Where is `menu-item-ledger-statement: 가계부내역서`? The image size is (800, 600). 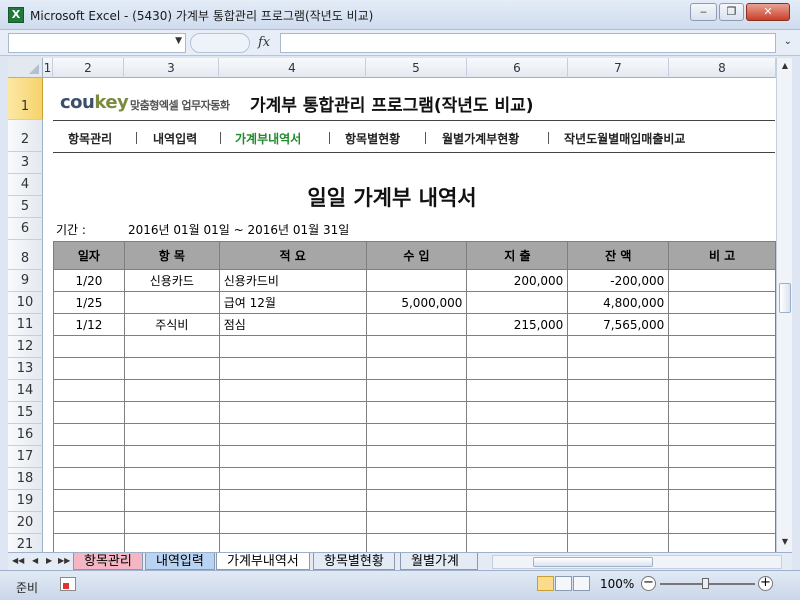
menu-item-ledger-statement: 가계부내역서 is located at coordinates (268, 138).